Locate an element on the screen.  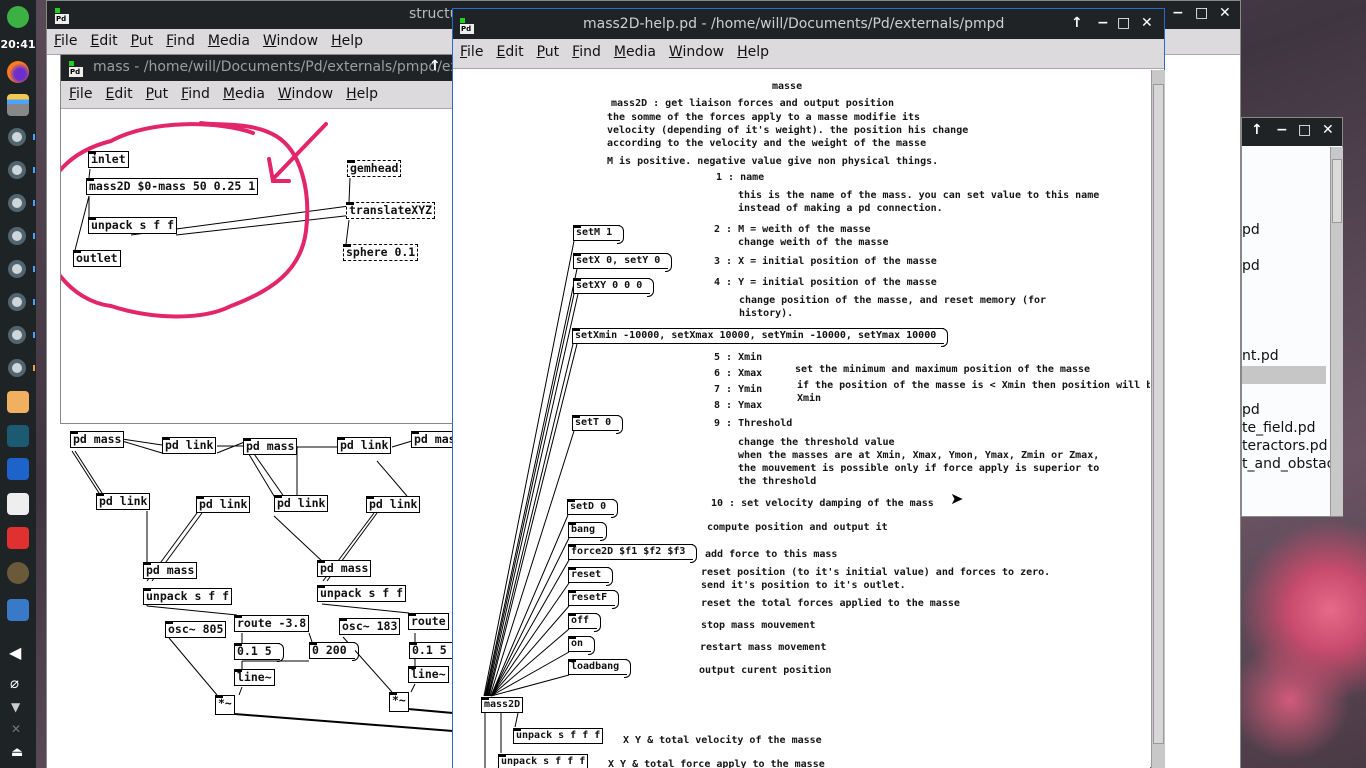
selected-row is located at coordinates (1284, 375).